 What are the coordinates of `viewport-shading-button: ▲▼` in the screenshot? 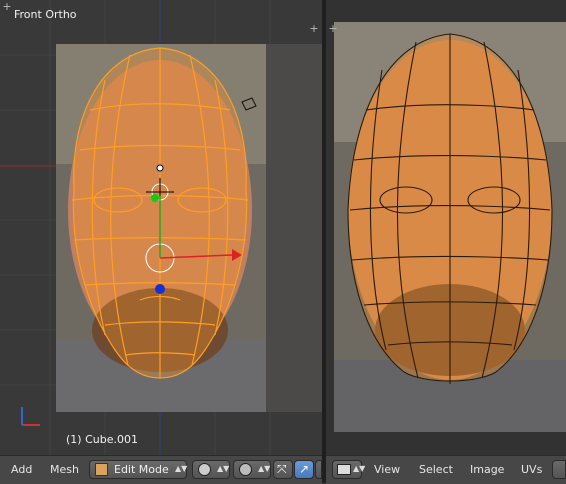 It's located at (211, 469).